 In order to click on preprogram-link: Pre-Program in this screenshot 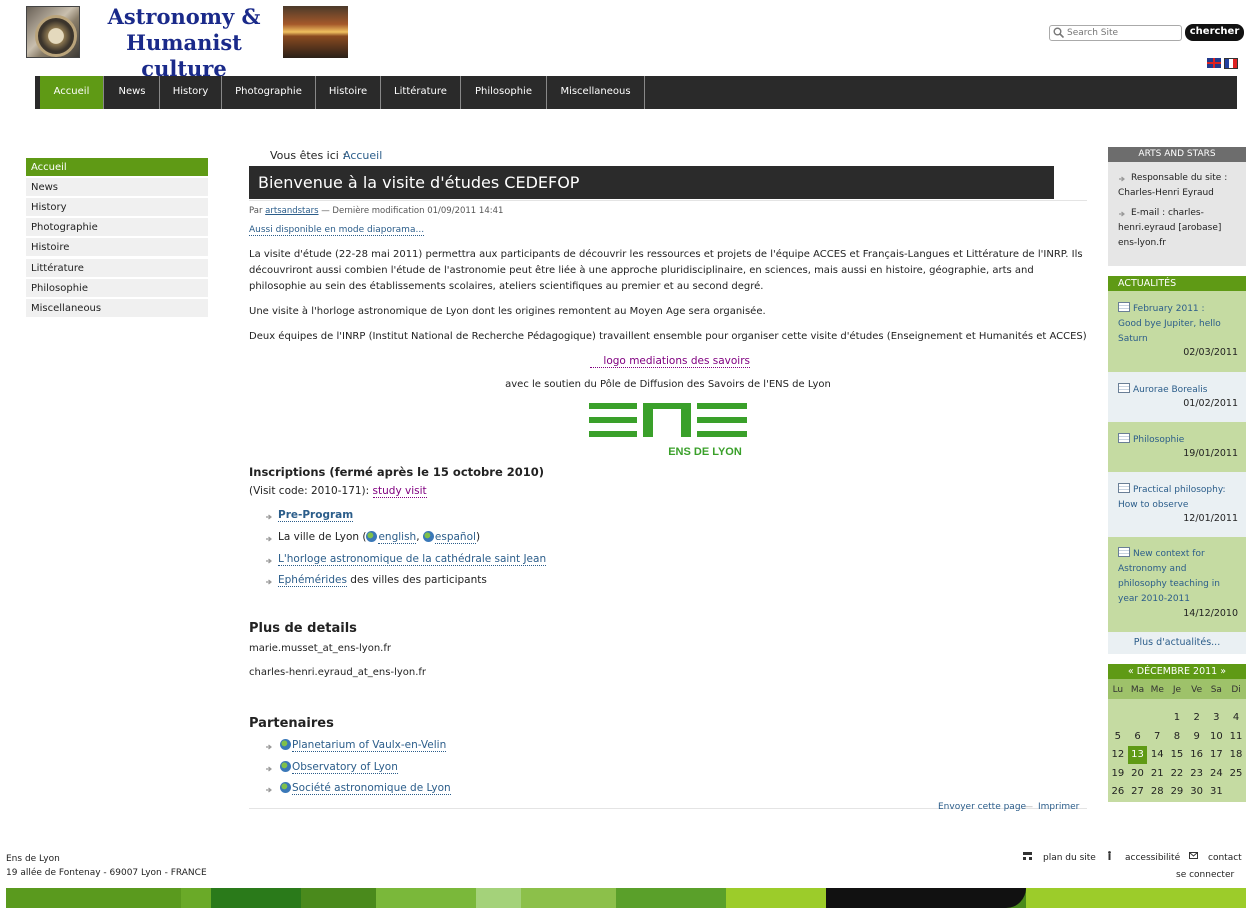, I will do `click(316, 515)`.